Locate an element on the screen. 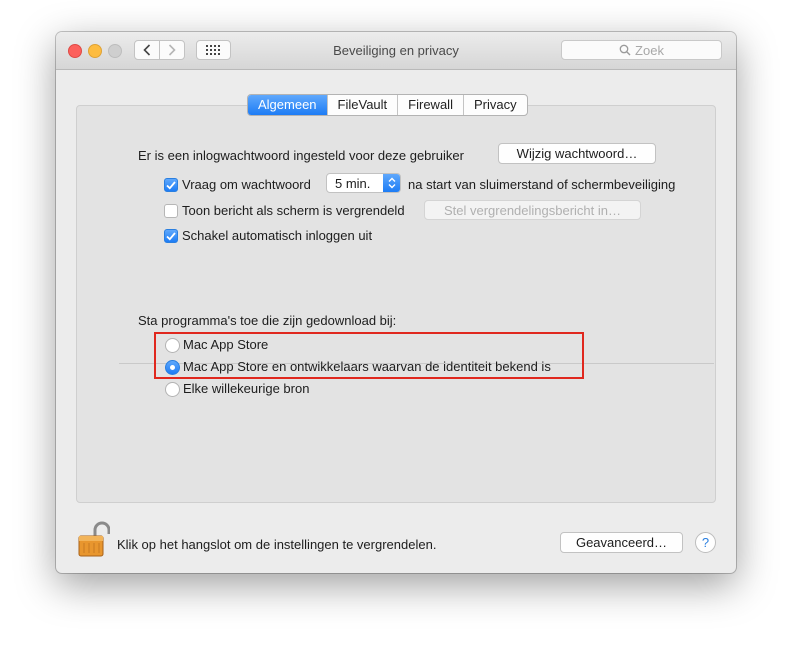 The image size is (792, 654). delay-select: 5 min. is located at coordinates (363, 183).